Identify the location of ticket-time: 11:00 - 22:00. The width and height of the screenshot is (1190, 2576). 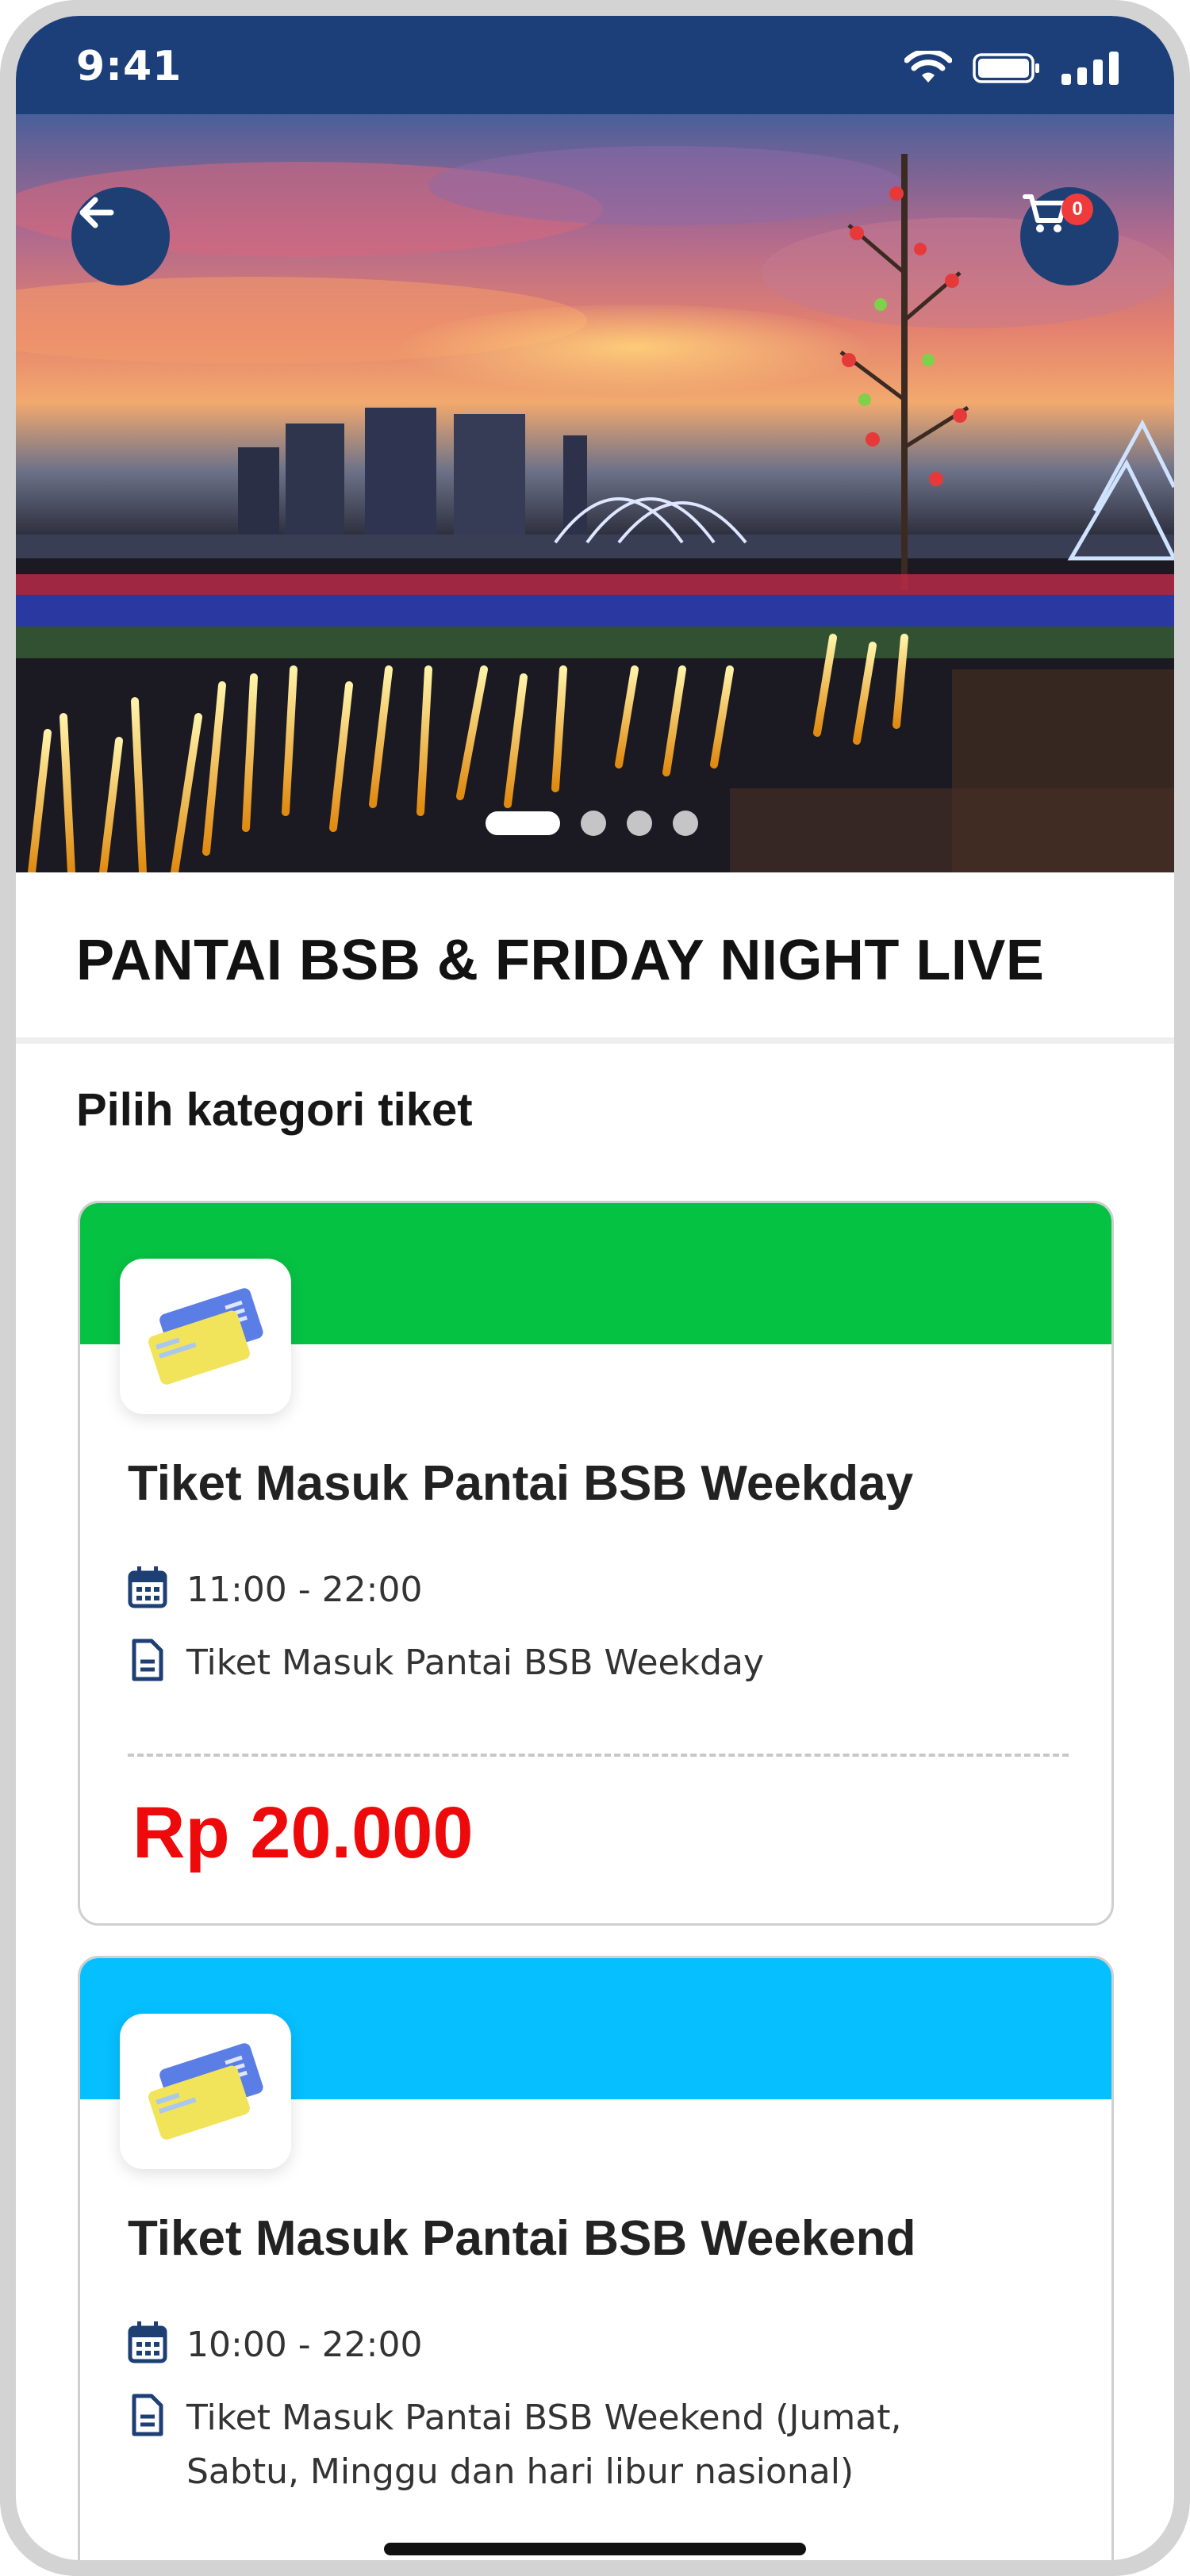
(304, 1590).